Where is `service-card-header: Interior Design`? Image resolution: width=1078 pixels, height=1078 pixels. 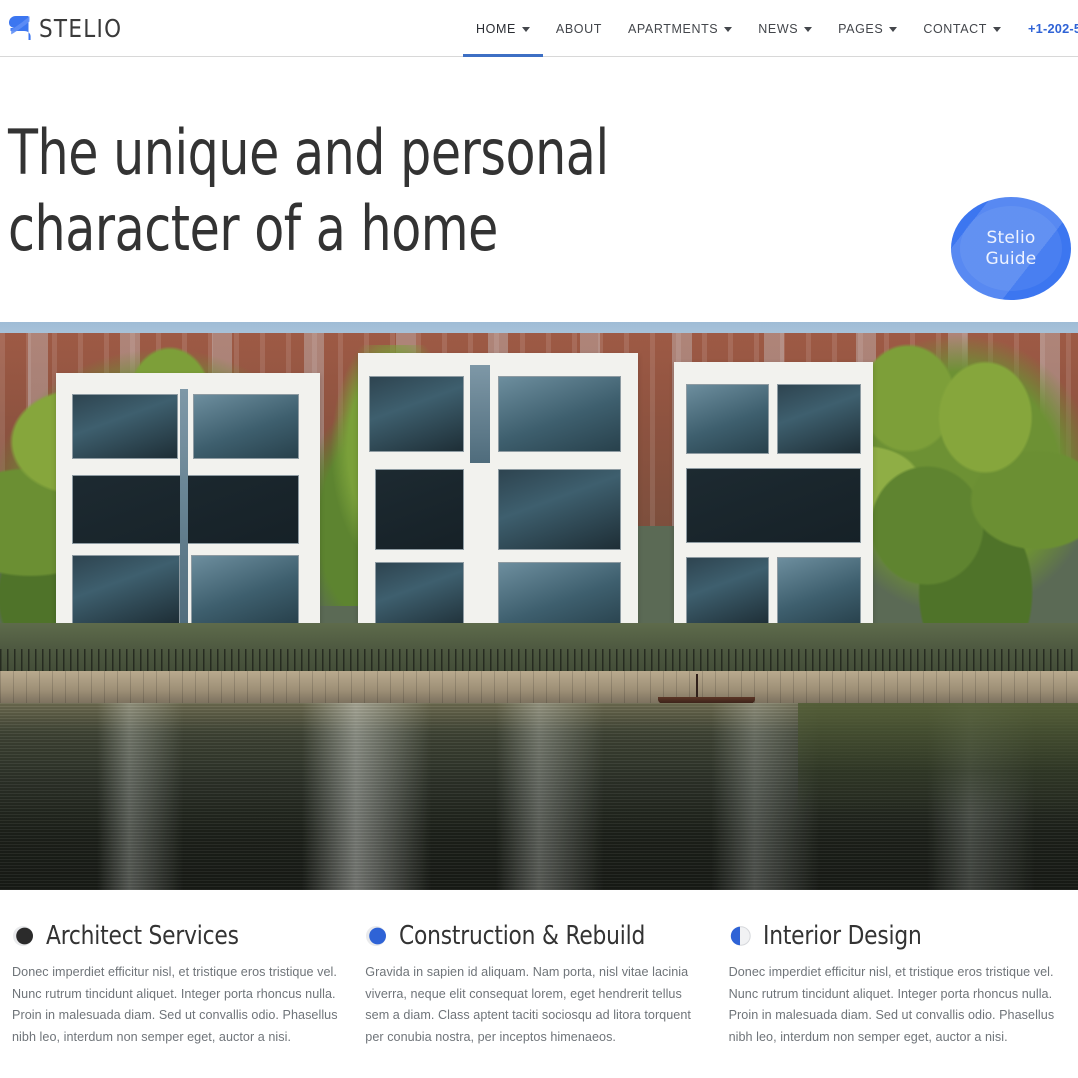
service-card-header: Interior Design is located at coordinates (896, 936).